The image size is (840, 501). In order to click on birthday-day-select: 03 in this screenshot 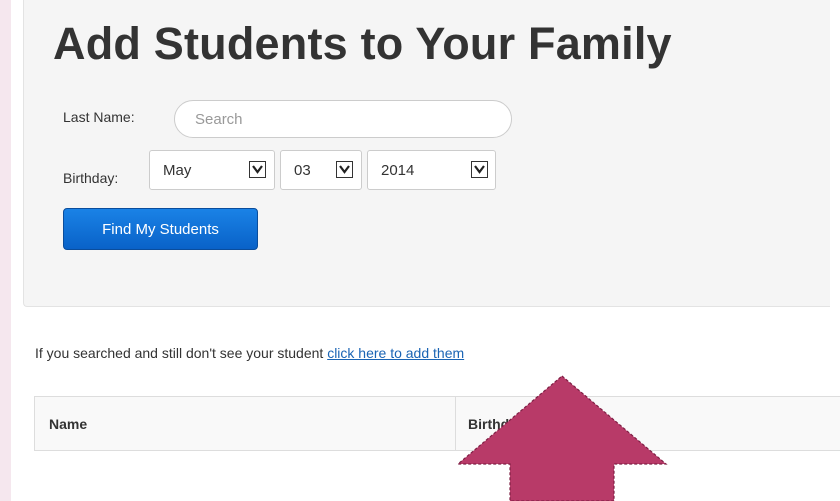, I will do `click(321, 170)`.